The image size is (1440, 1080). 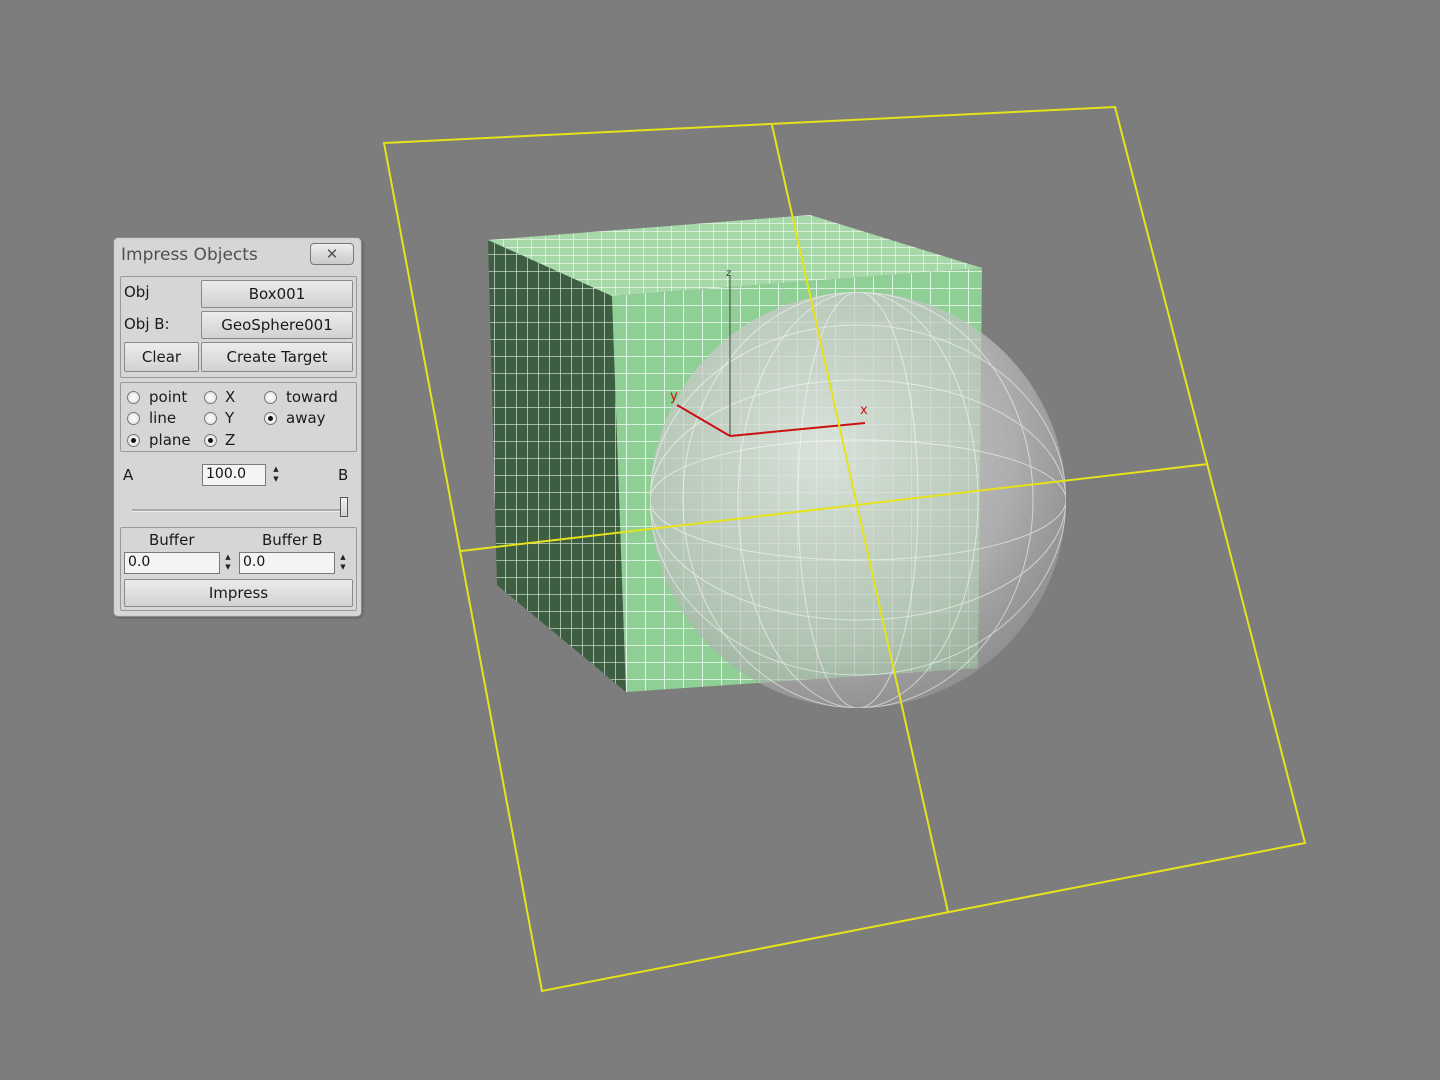 What do you see at coordinates (277, 294) in the screenshot?
I see `obj-pick-button: Box001` at bounding box center [277, 294].